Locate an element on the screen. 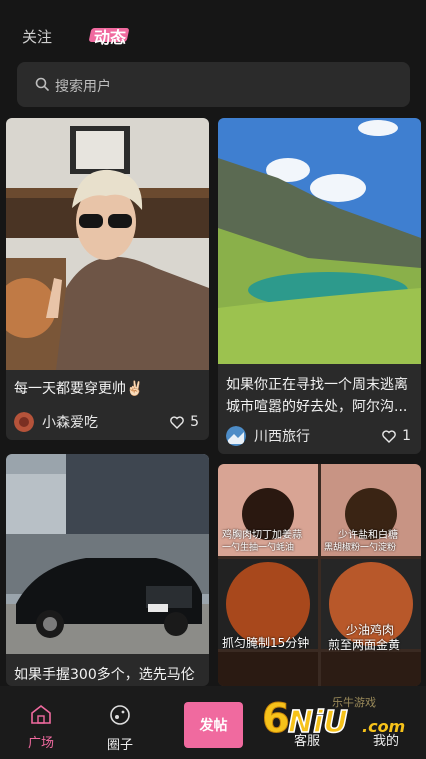 The width and height of the screenshot is (426, 759). food-caption: 一勺生抽一勺蚝油 is located at coordinates (258, 548).